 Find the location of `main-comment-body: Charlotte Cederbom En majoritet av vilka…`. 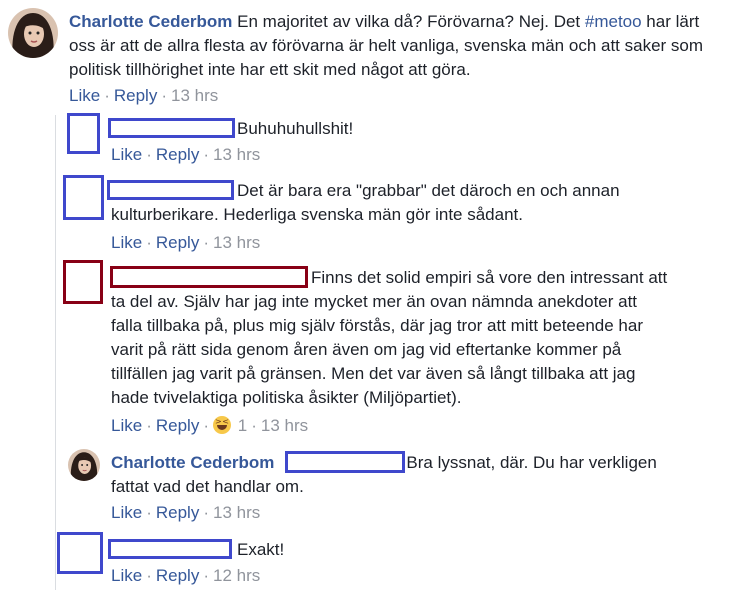

main-comment-body: Charlotte Cederbom En majoritet av vilka… is located at coordinates (399, 46).